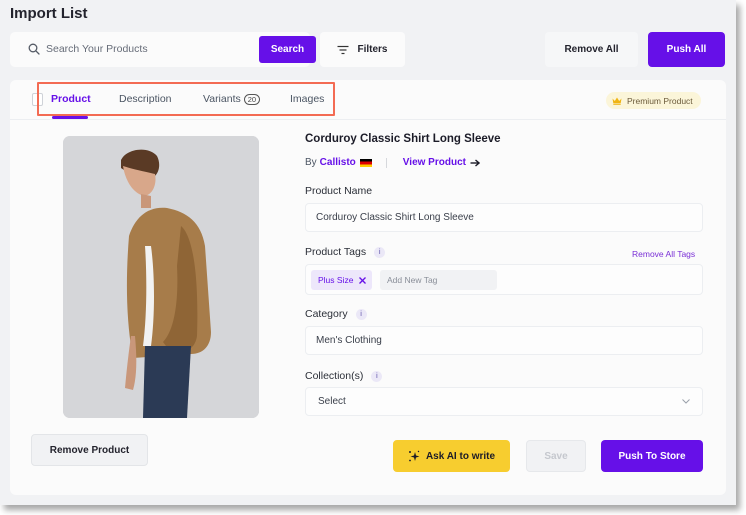 This screenshot has height=515, width=746. What do you see at coordinates (392, 162) in the screenshot?
I see `vendor-line: By Callisto View Product` at bounding box center [392, 162].